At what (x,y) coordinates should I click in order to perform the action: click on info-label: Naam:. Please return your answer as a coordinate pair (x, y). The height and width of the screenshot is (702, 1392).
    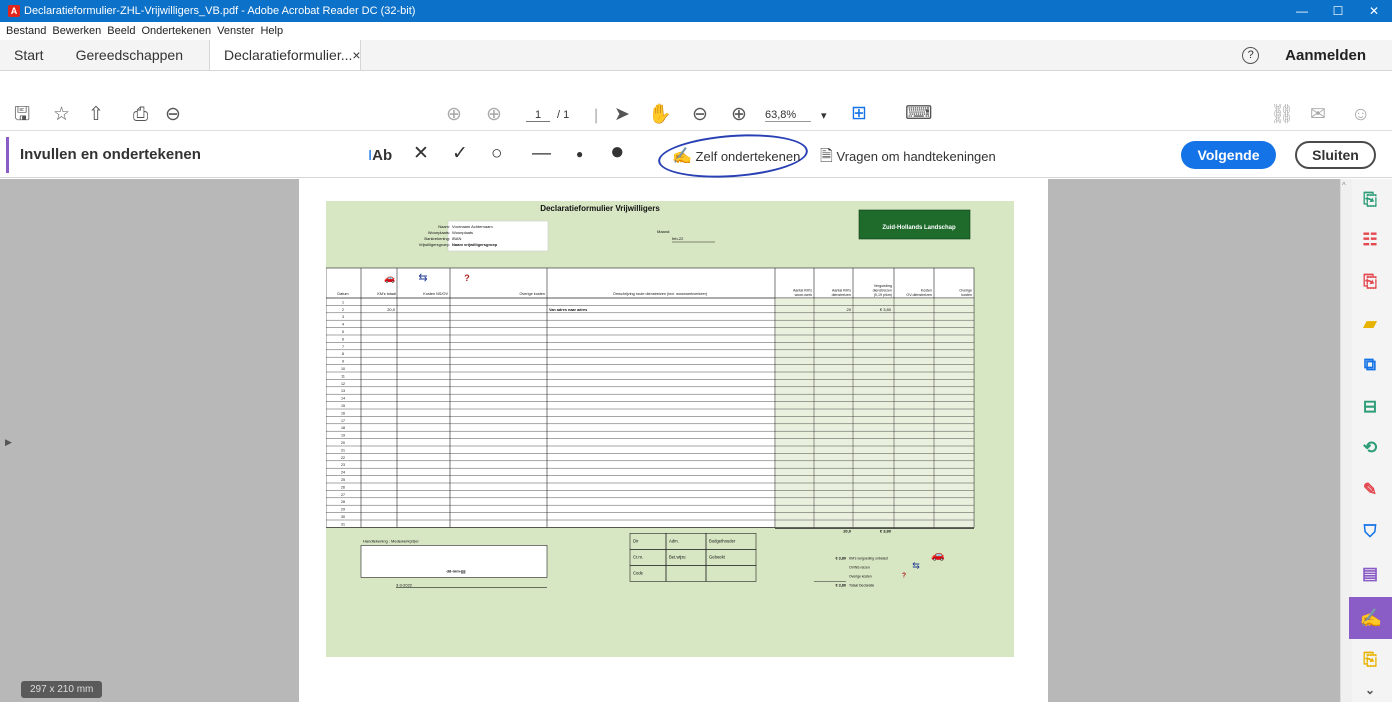
    Looking at the image, I should click on (444, 226).